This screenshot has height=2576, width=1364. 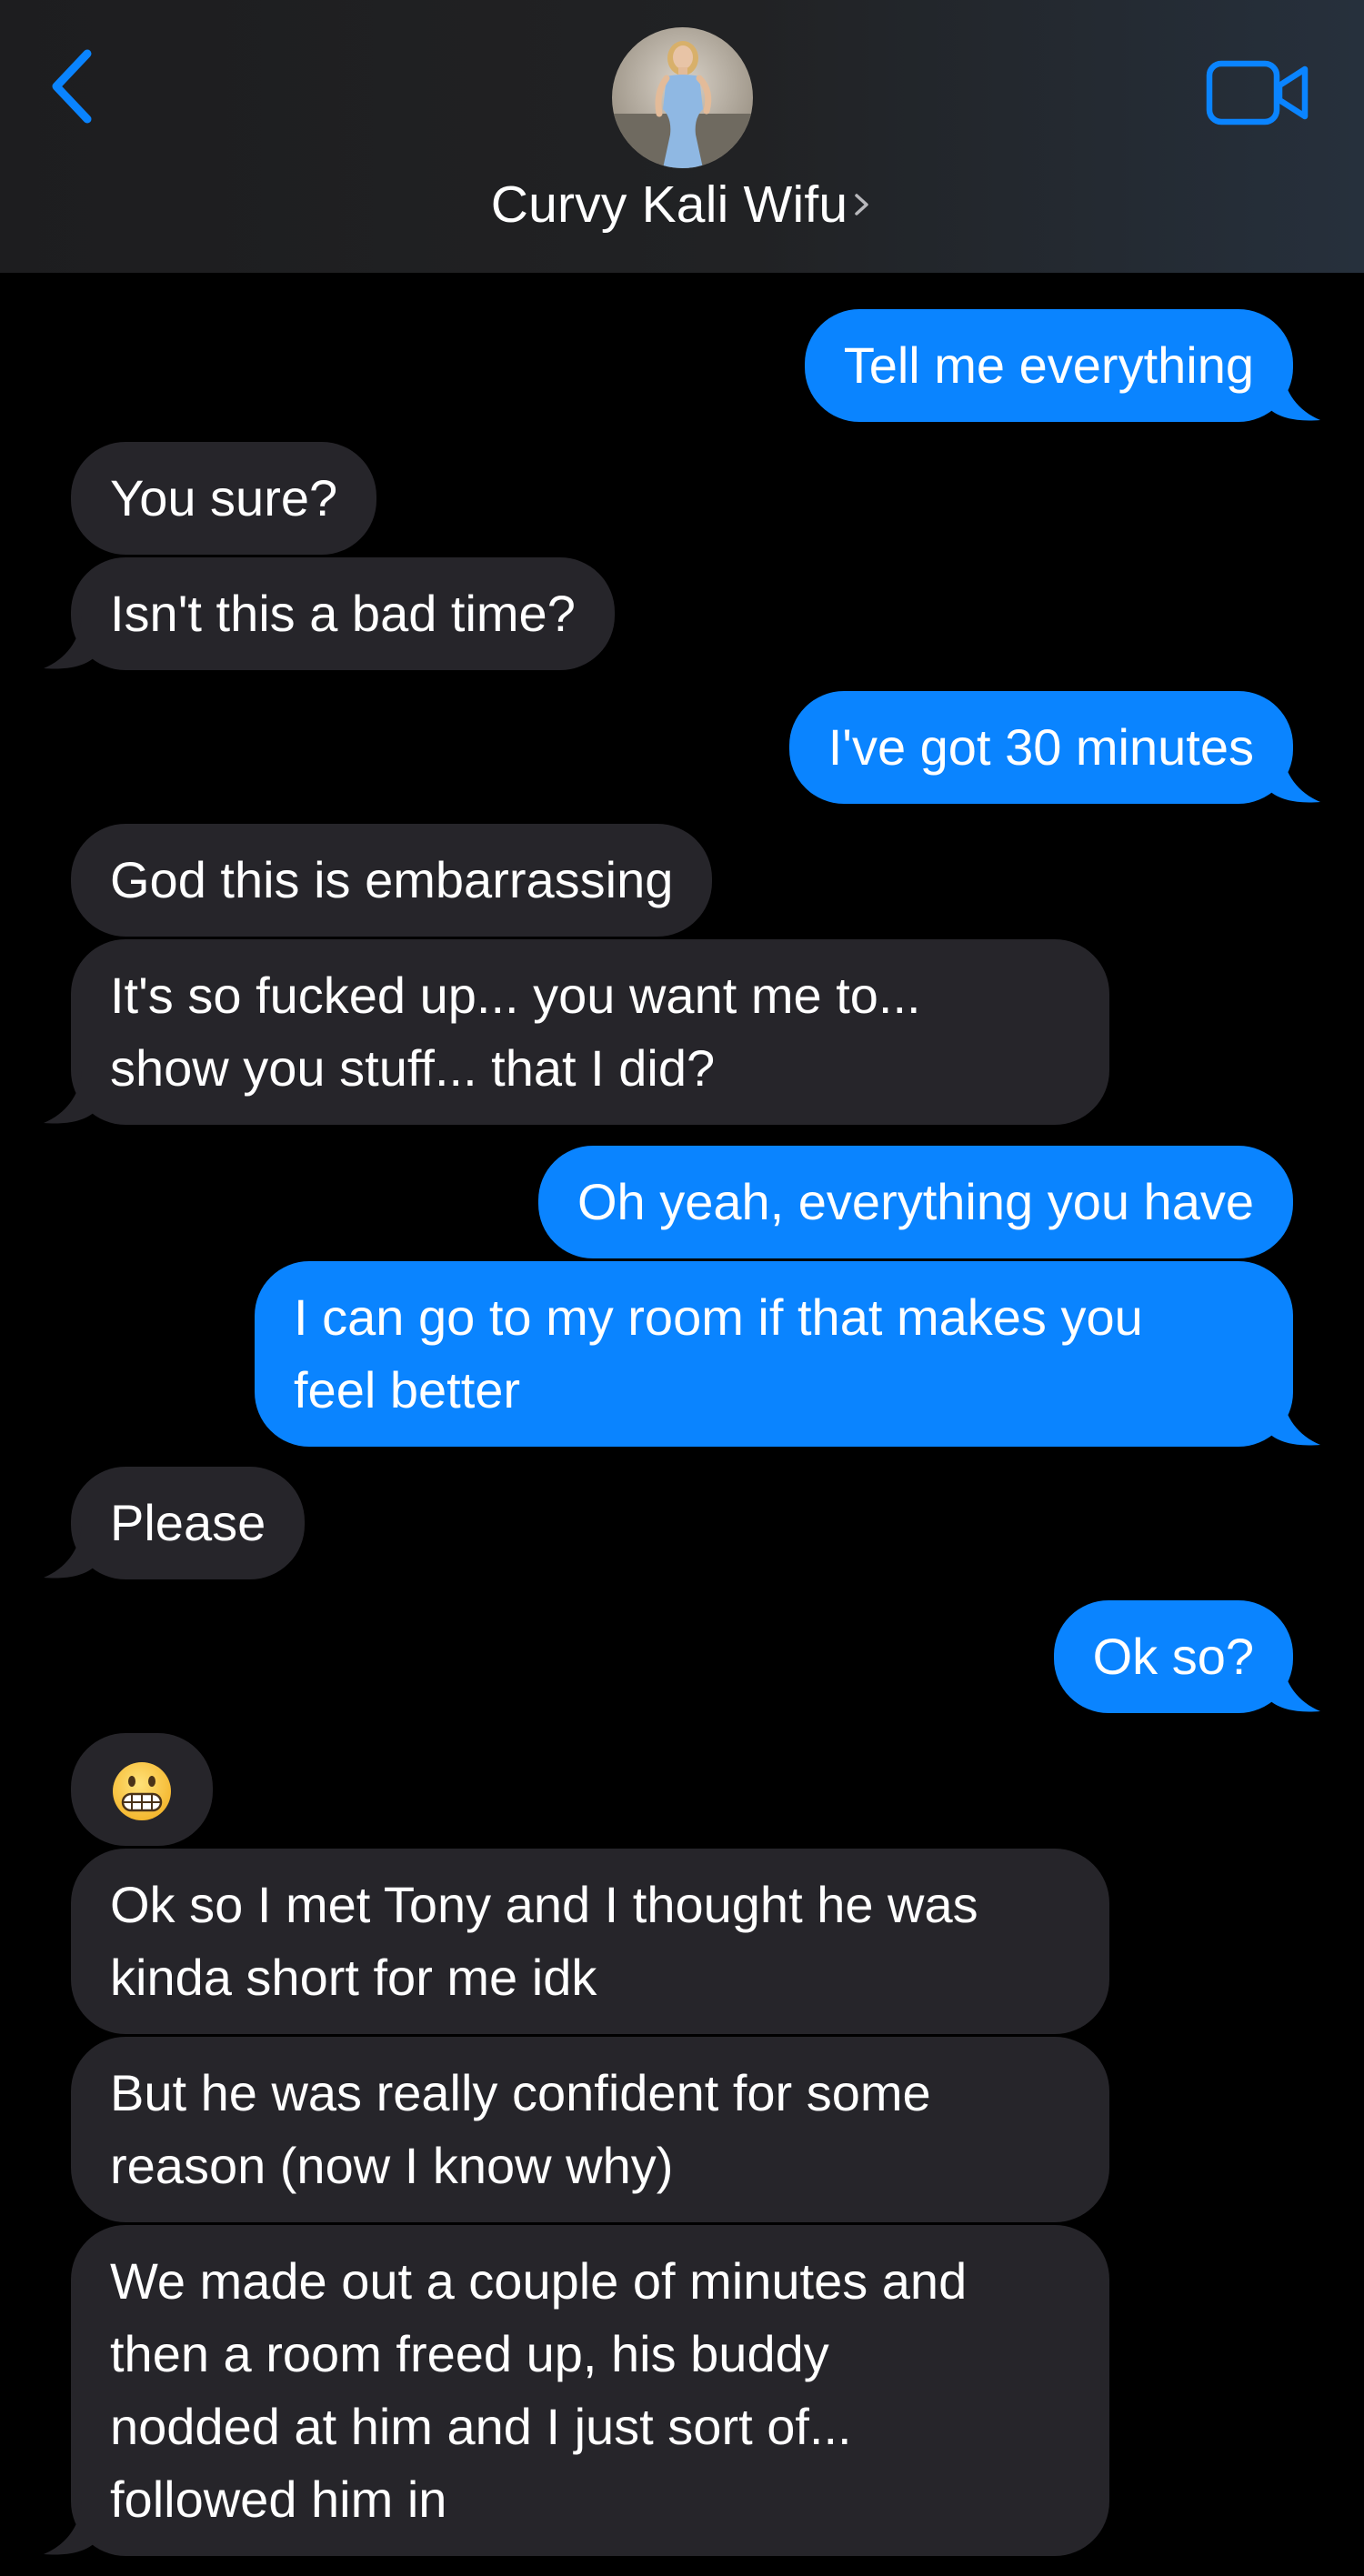 I want to click on incoming-message-bubble: You sure?, so click(x=224, y=499).